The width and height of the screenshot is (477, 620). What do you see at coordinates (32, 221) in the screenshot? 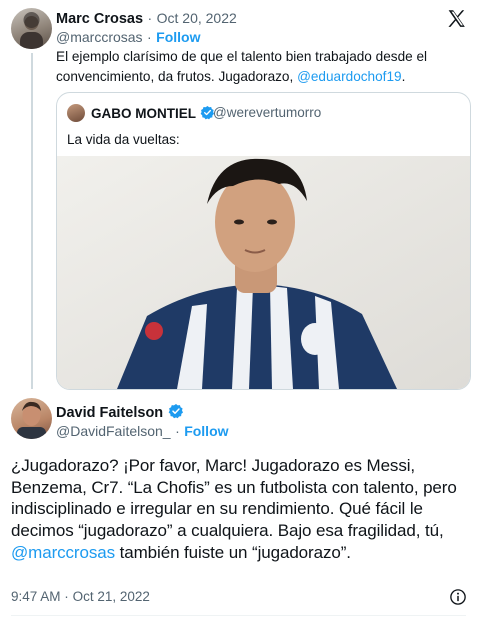
I see `thread-line` at bounding box center [32, 221].